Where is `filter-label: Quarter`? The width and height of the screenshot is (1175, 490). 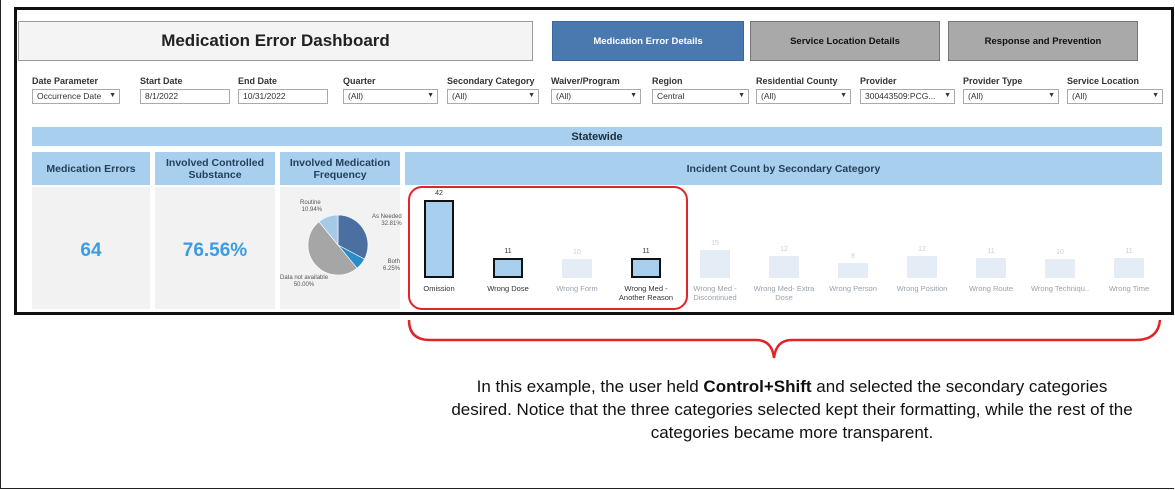
filter-label: Quarter is located at coordinates (359, 81).